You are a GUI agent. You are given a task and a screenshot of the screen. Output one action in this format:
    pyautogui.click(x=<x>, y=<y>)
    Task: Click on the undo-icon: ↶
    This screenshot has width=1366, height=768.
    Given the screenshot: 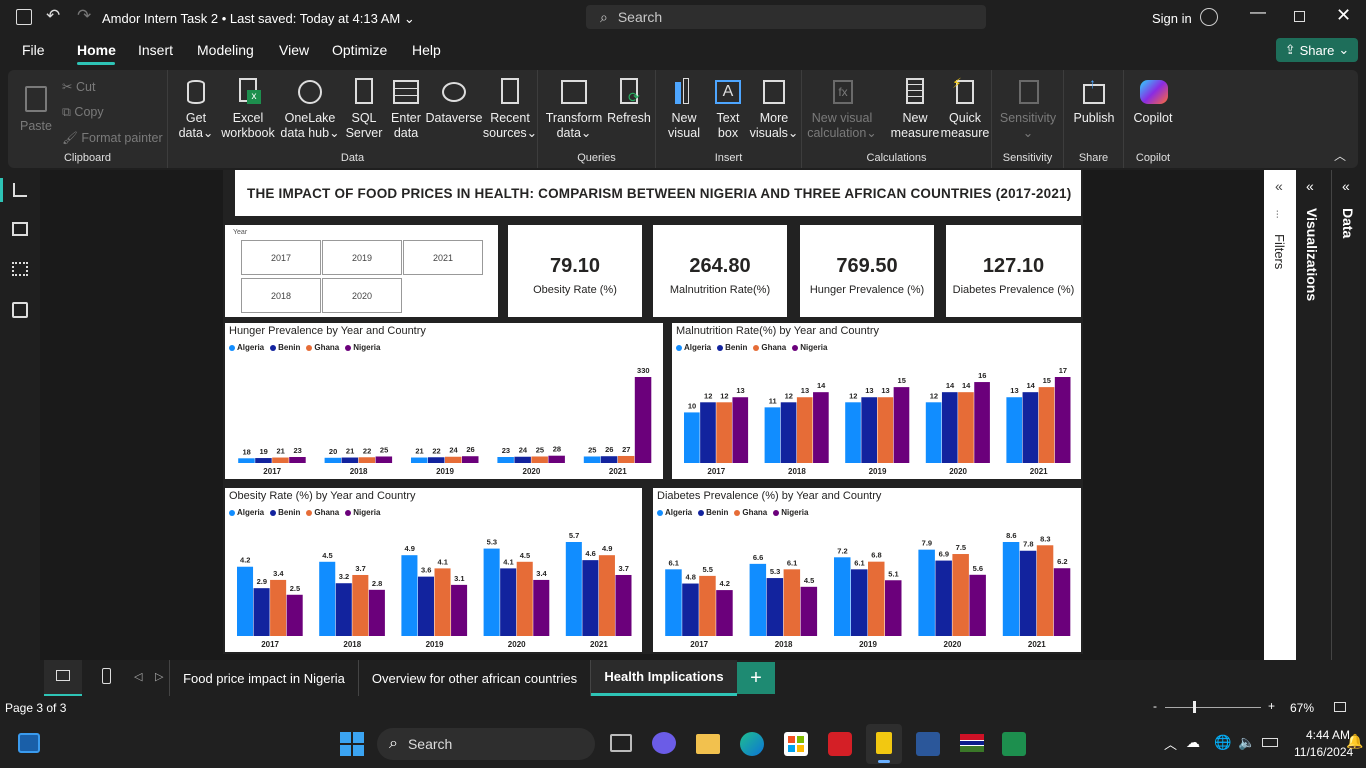 What is the action you would take?
    pyautogui.click(x=53, y=16)
    